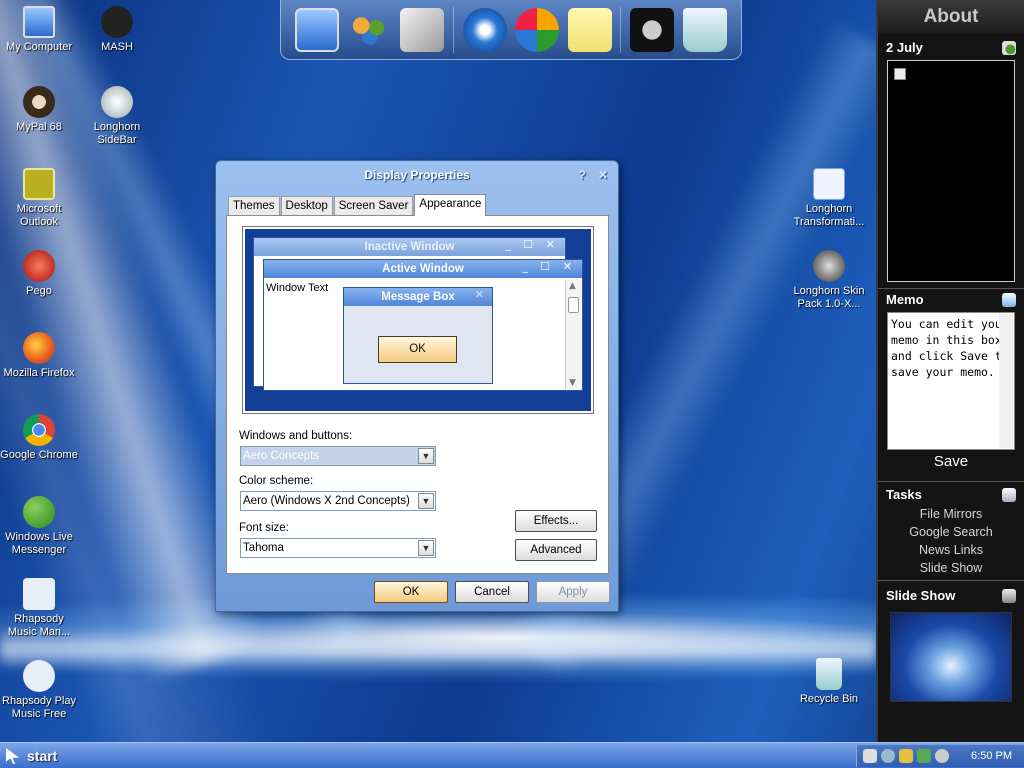 This screenshot has height=768, width=1024. I want to click on preview-scrollbar: ▲ ▼, so click(573, 334).